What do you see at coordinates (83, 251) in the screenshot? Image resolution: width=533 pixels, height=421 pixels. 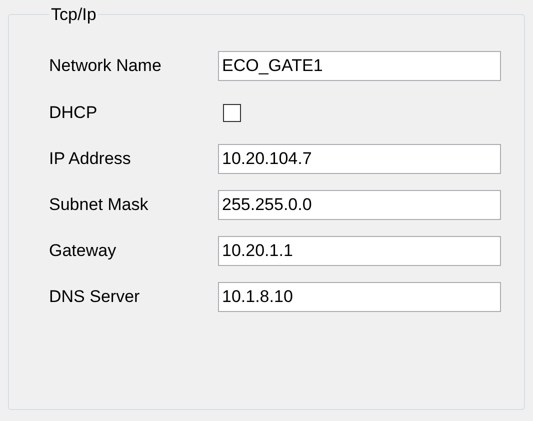 I see `field-label: Gateway` at bounding box center [83, 251].